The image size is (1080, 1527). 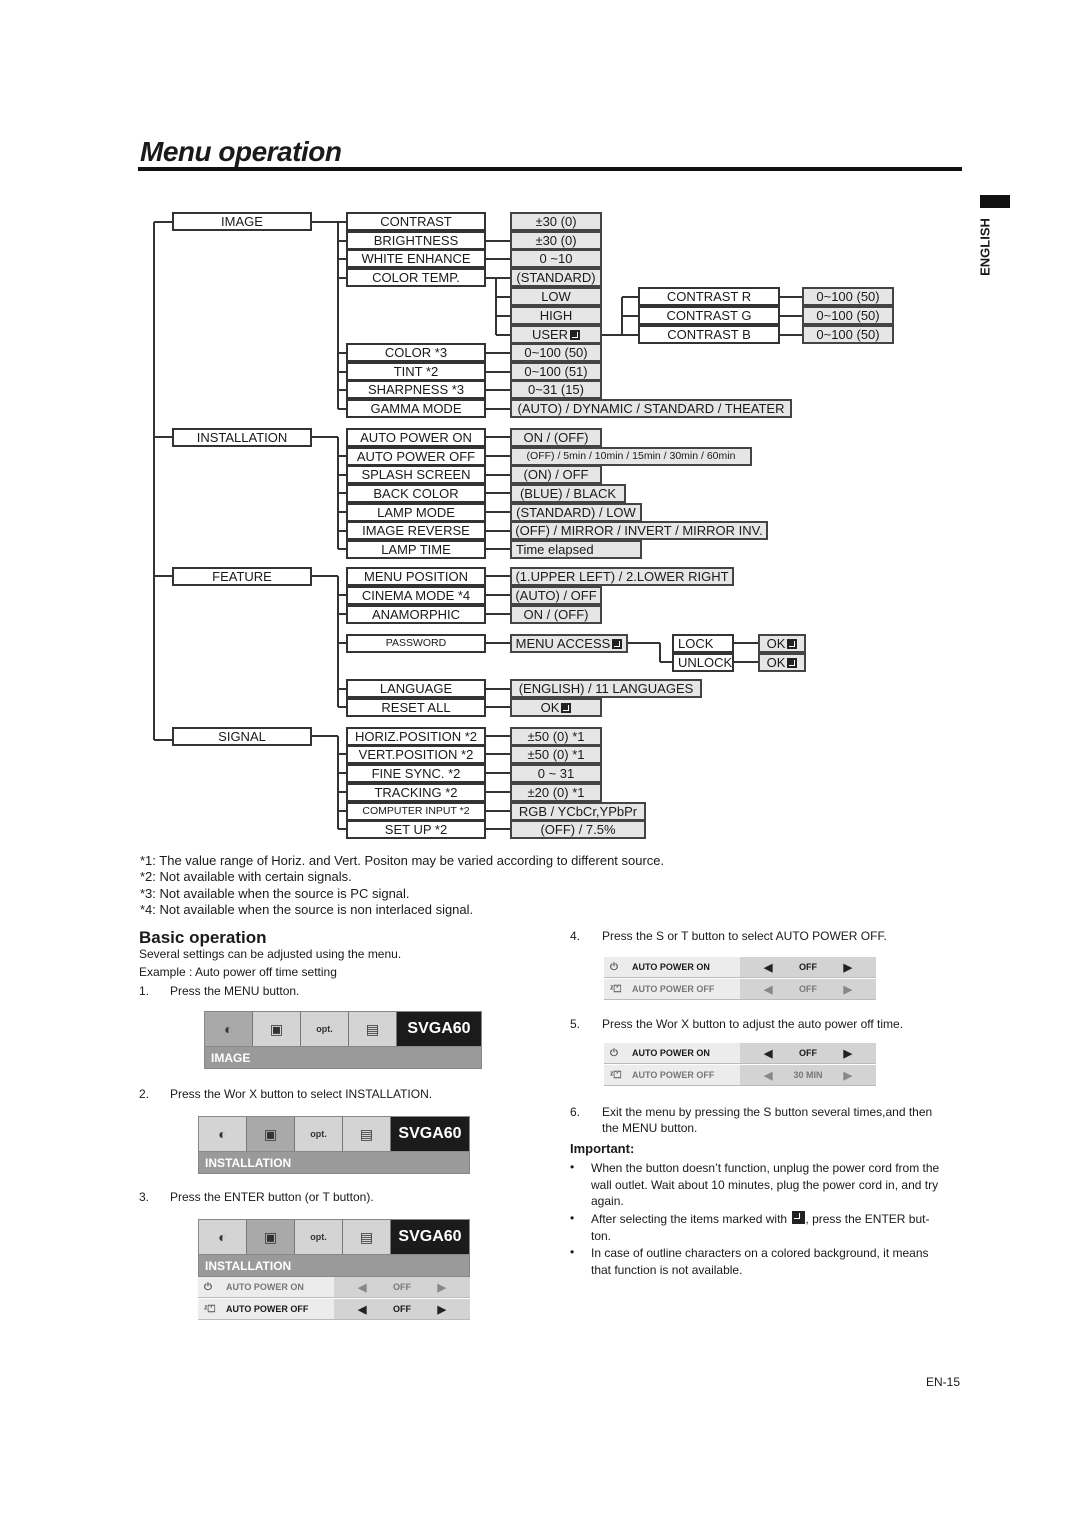 What do you see at coordinates (556, 296) in the screenshot?
I see `value-color-temp-low: LOW` at bounding box center [556, 296].